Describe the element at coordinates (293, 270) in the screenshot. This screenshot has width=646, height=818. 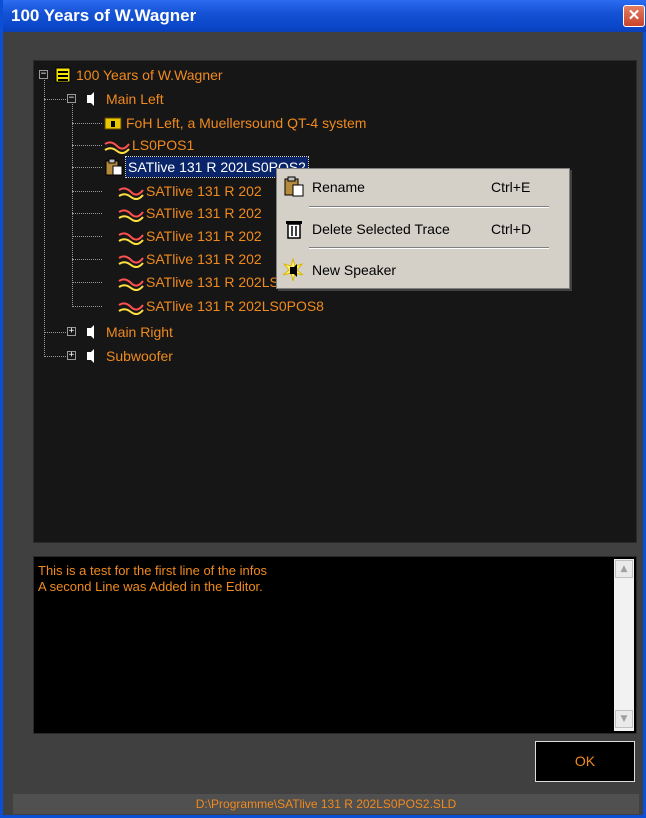
I see `new-speaker-icon` at that location.